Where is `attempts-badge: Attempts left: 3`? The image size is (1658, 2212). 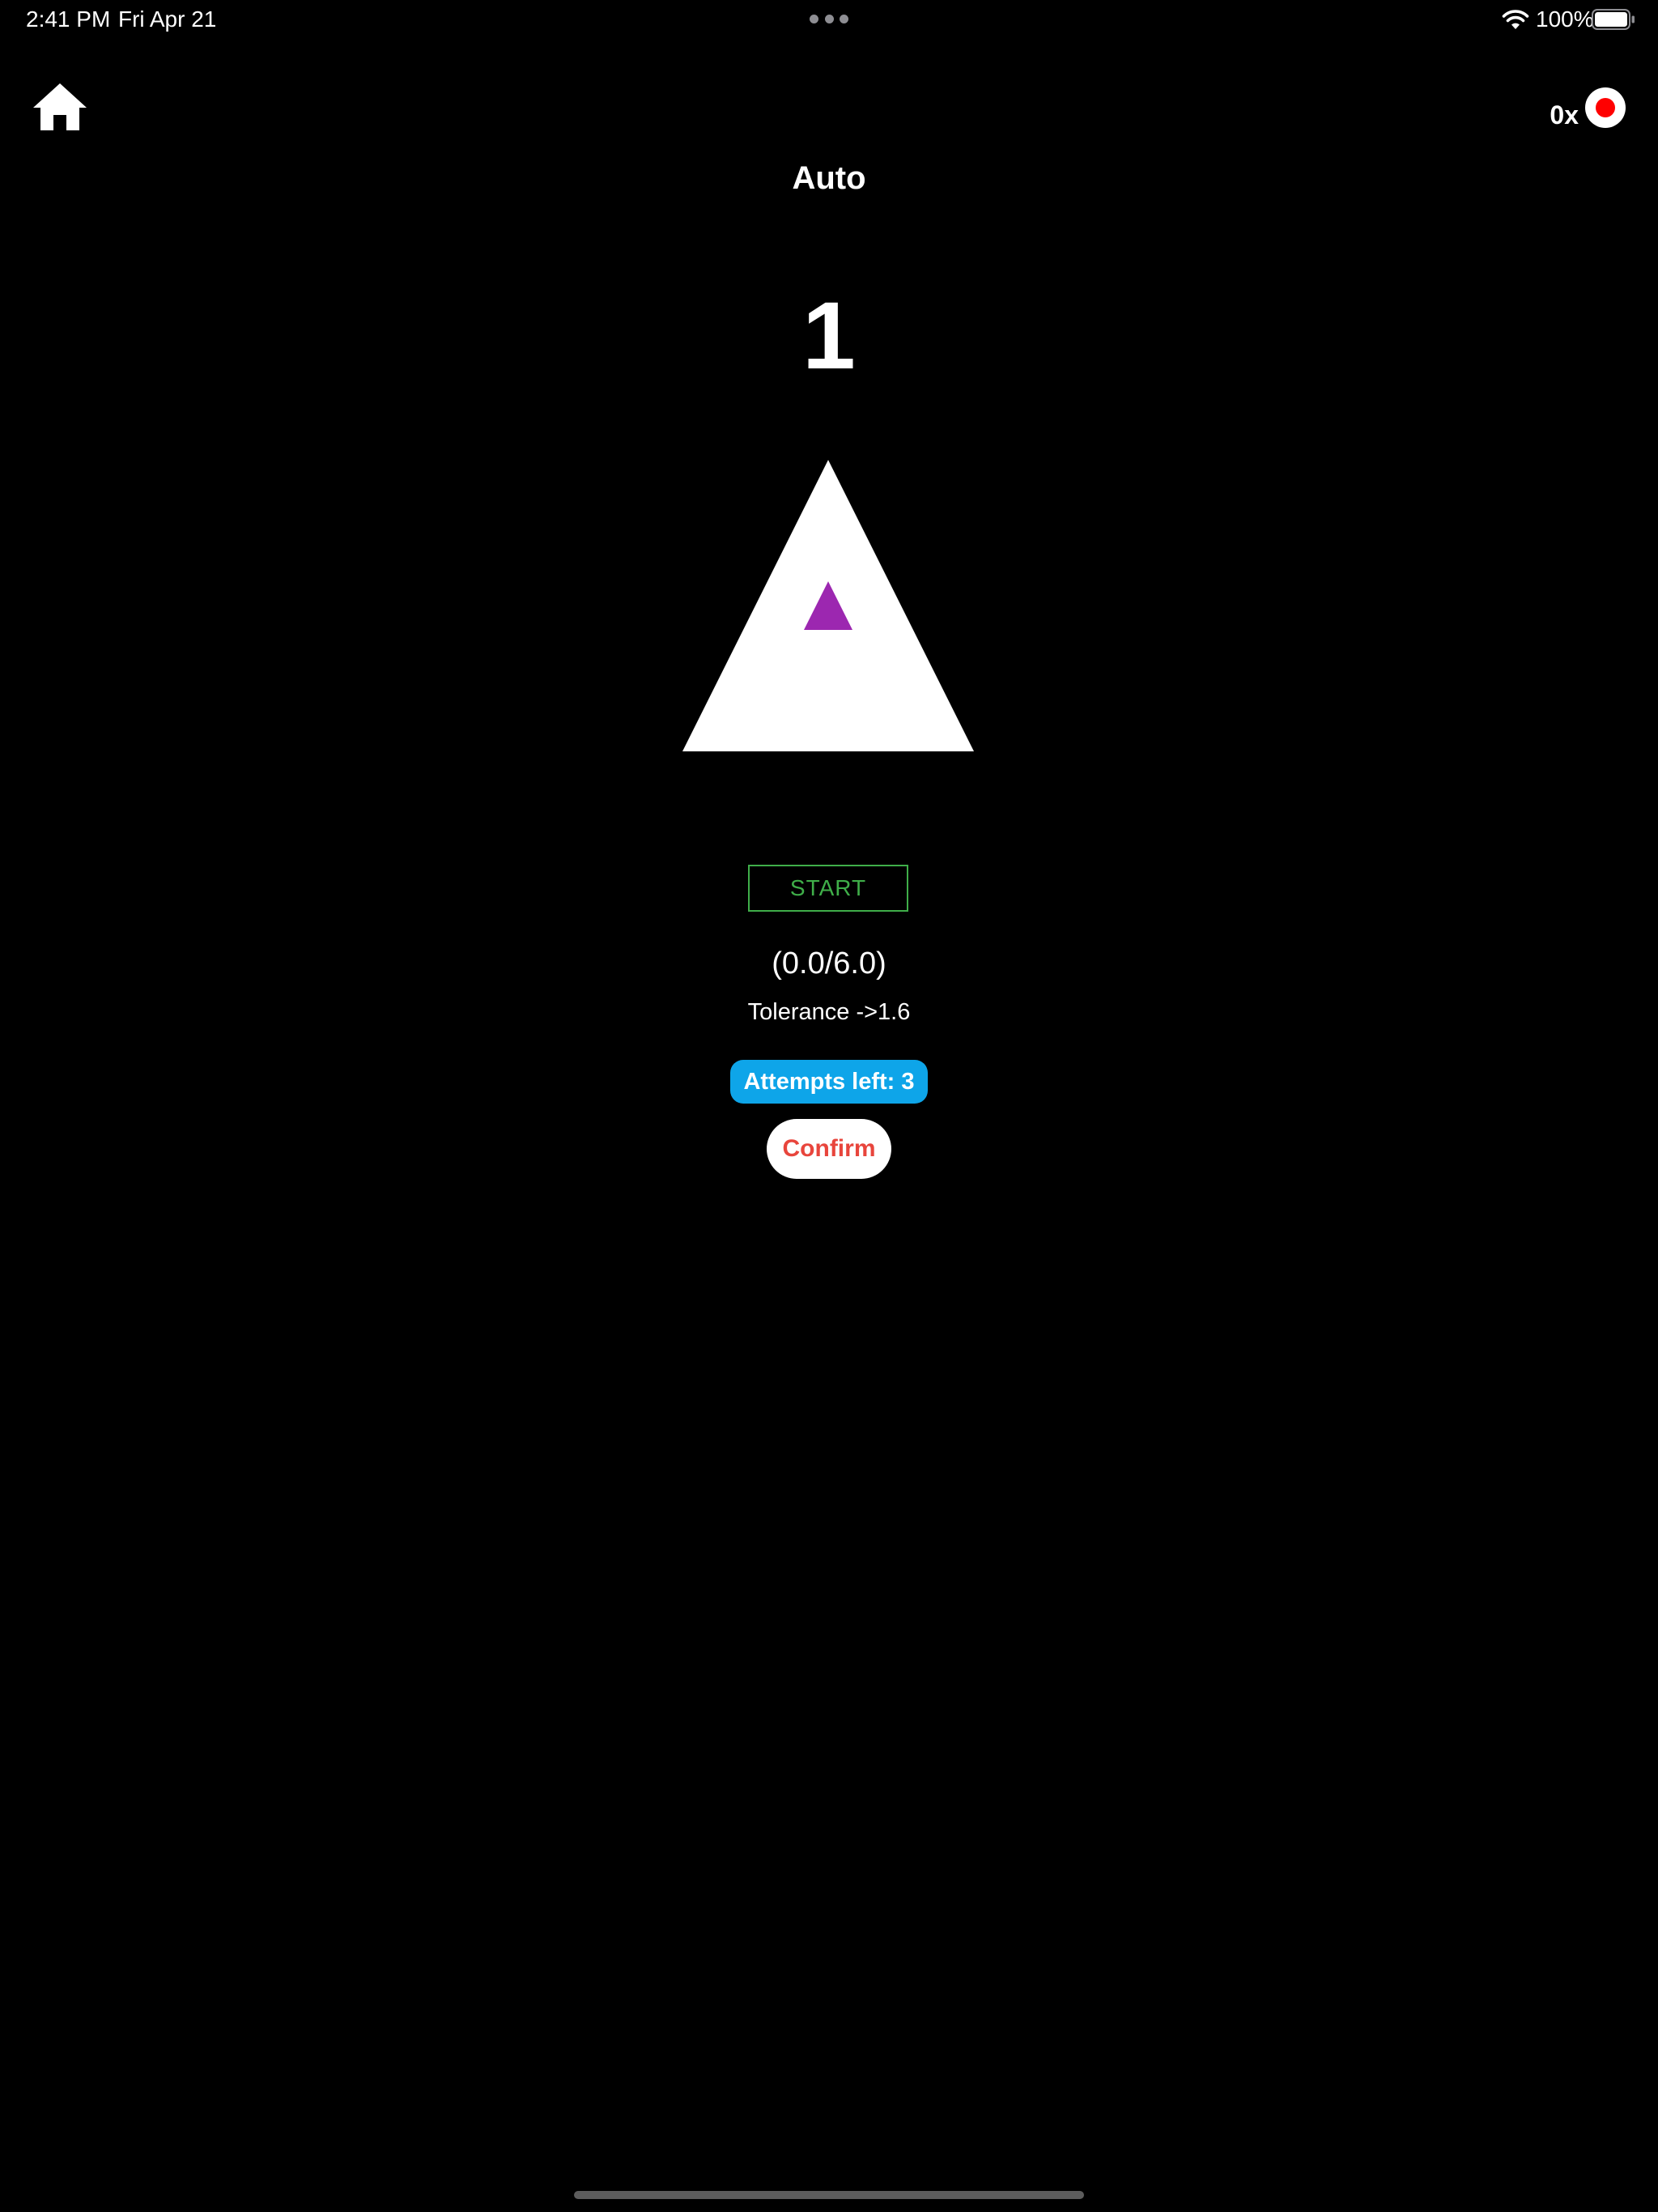
attempts-badge: Attempts left: 3 is located at coordinates (829, 1082).